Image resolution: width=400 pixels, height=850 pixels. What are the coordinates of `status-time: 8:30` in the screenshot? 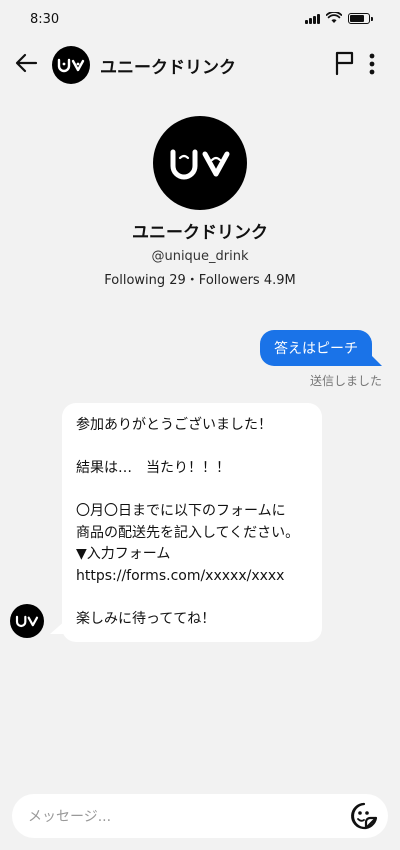 It's located at (45, 19).